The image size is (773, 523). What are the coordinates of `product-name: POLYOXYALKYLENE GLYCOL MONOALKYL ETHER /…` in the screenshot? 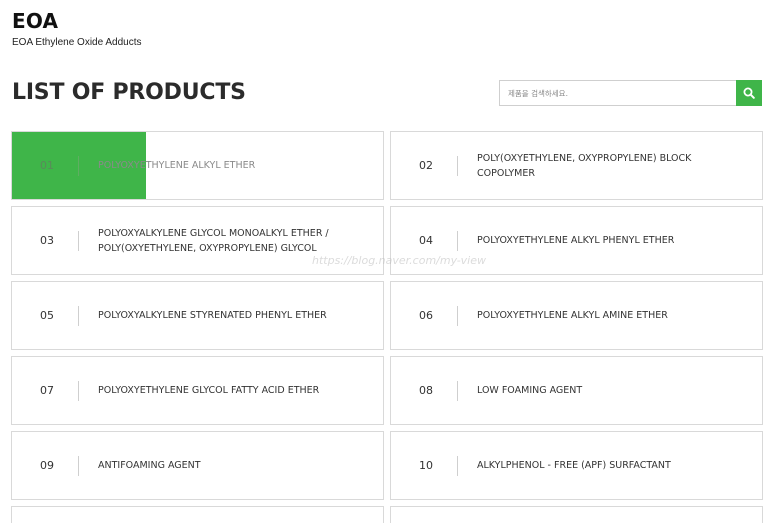 It's located at (213, 240).